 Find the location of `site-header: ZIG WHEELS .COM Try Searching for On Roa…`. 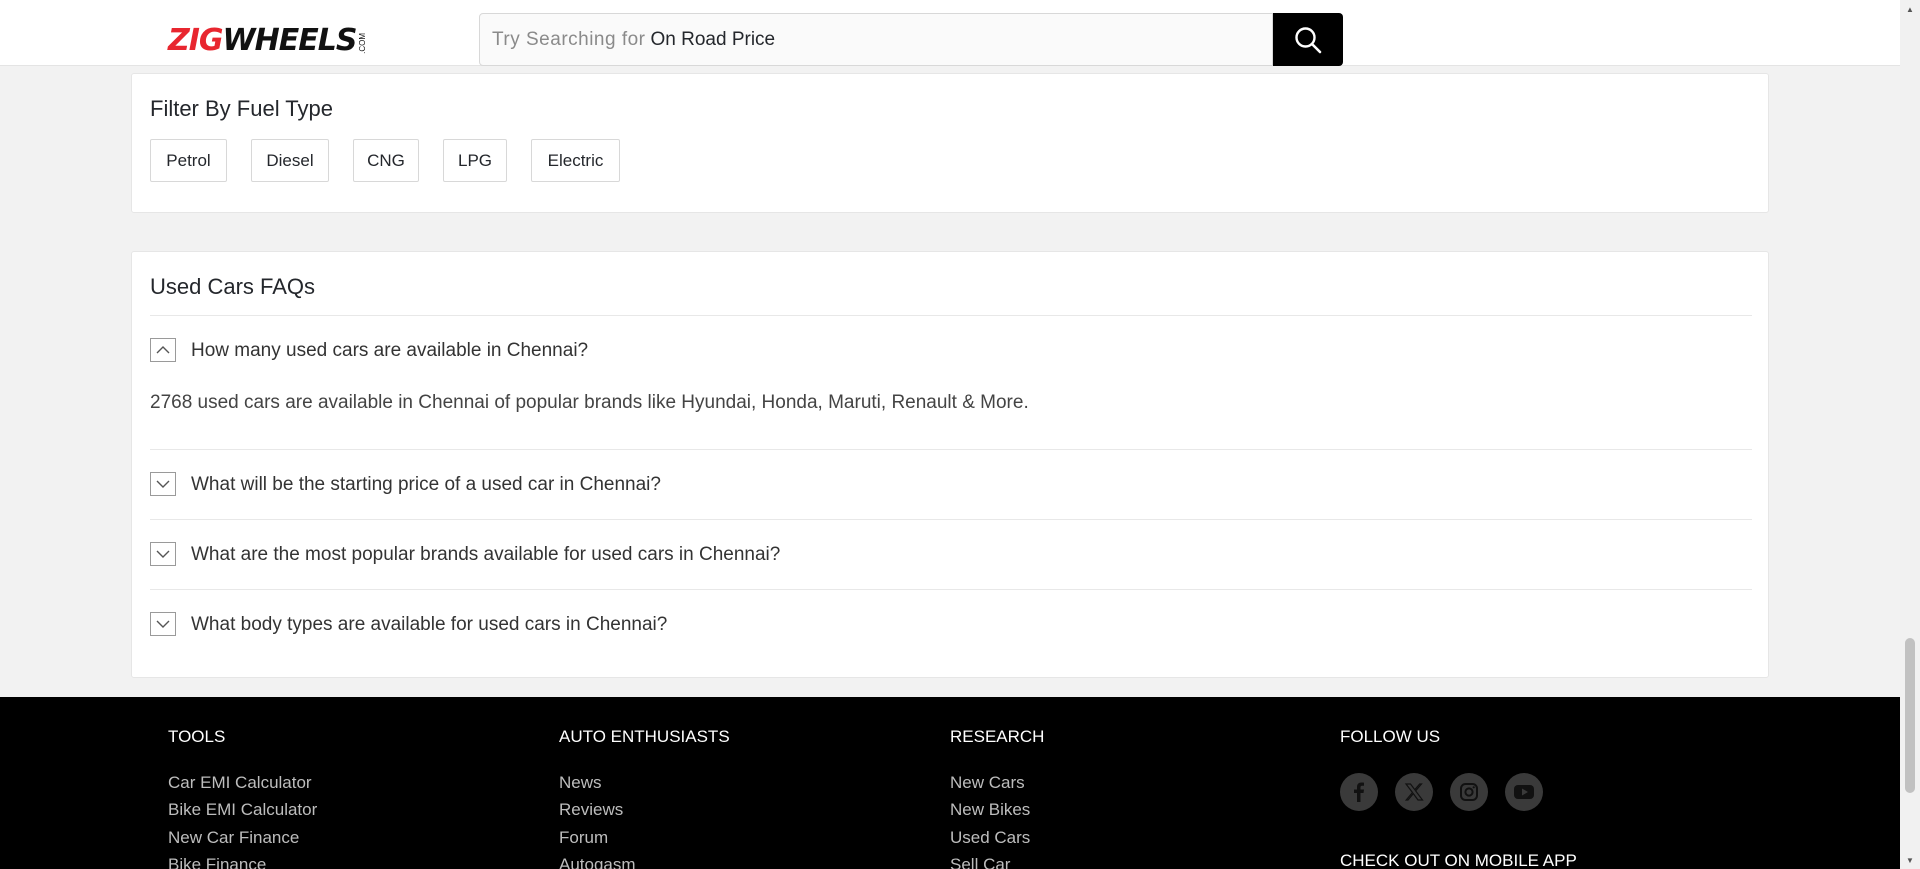

site-header: ZIG WHEELS .COM Try Searching for On Roa… is located at coordinates (950, 33).